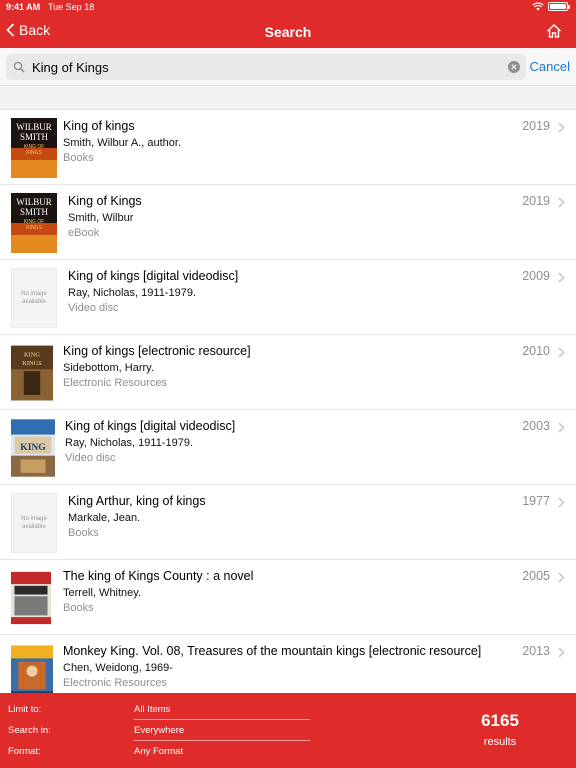 The image size is (576, 768). I want to click on limit-to-selector: All Items, so click(152, 709).